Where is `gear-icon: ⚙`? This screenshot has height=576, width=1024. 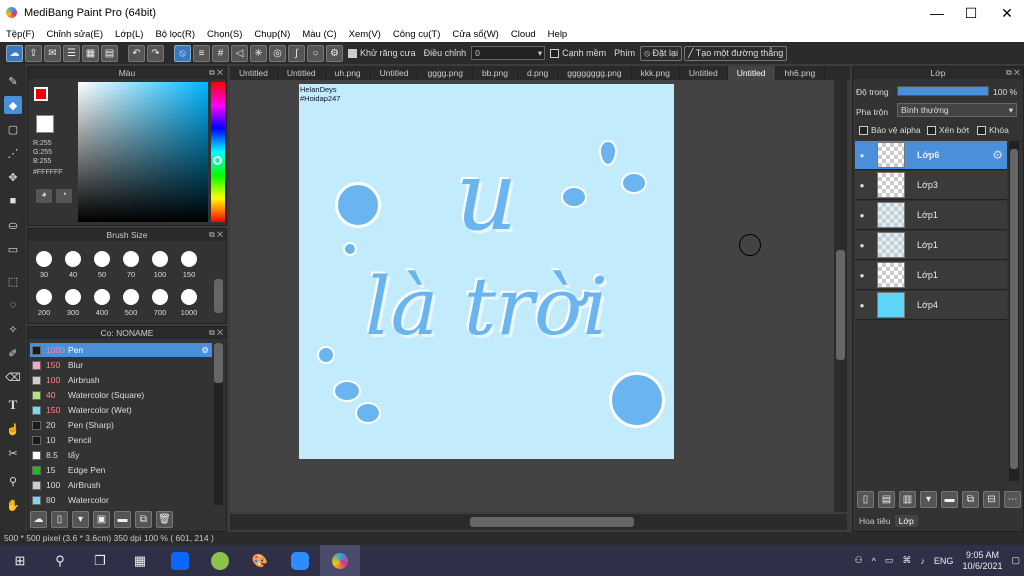
gear-icon: ⚙ is located at coordinates (205, 350).